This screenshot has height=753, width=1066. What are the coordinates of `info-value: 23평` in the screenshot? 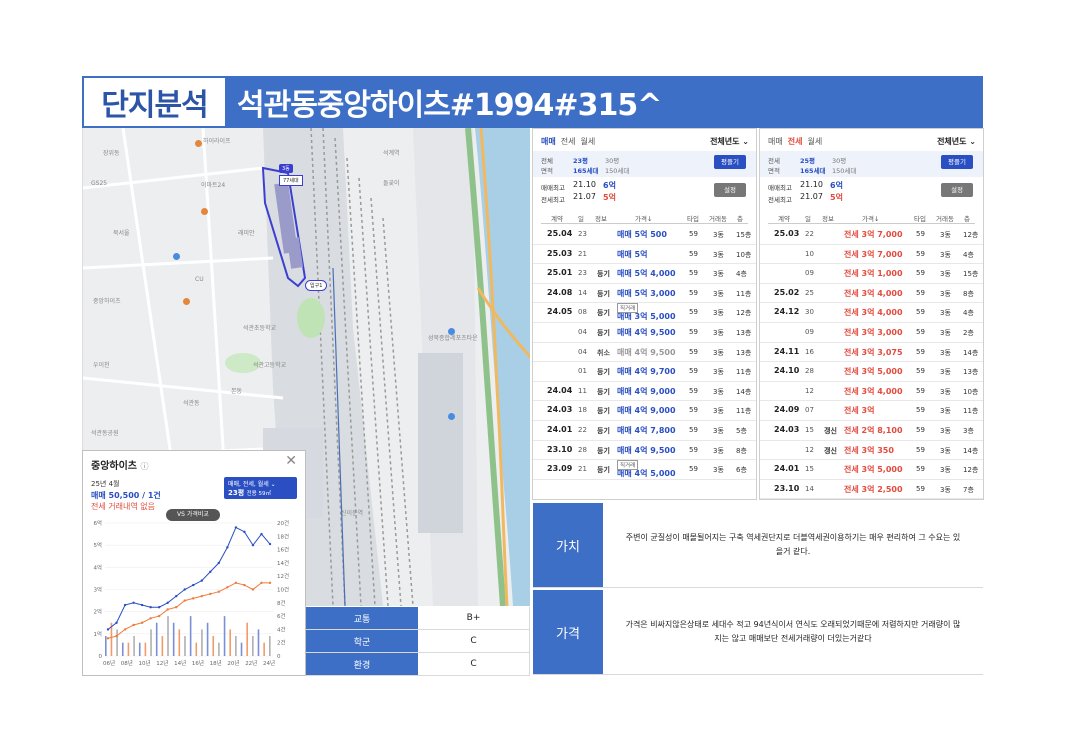 It's located at (580, 160).